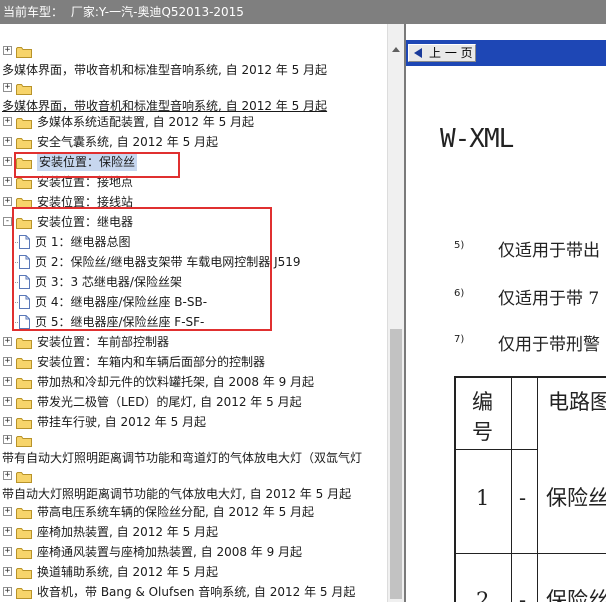  I want to click on tree-item: + 带挂车行驶, 自 2012 年 5 月起, so click(193, 422).